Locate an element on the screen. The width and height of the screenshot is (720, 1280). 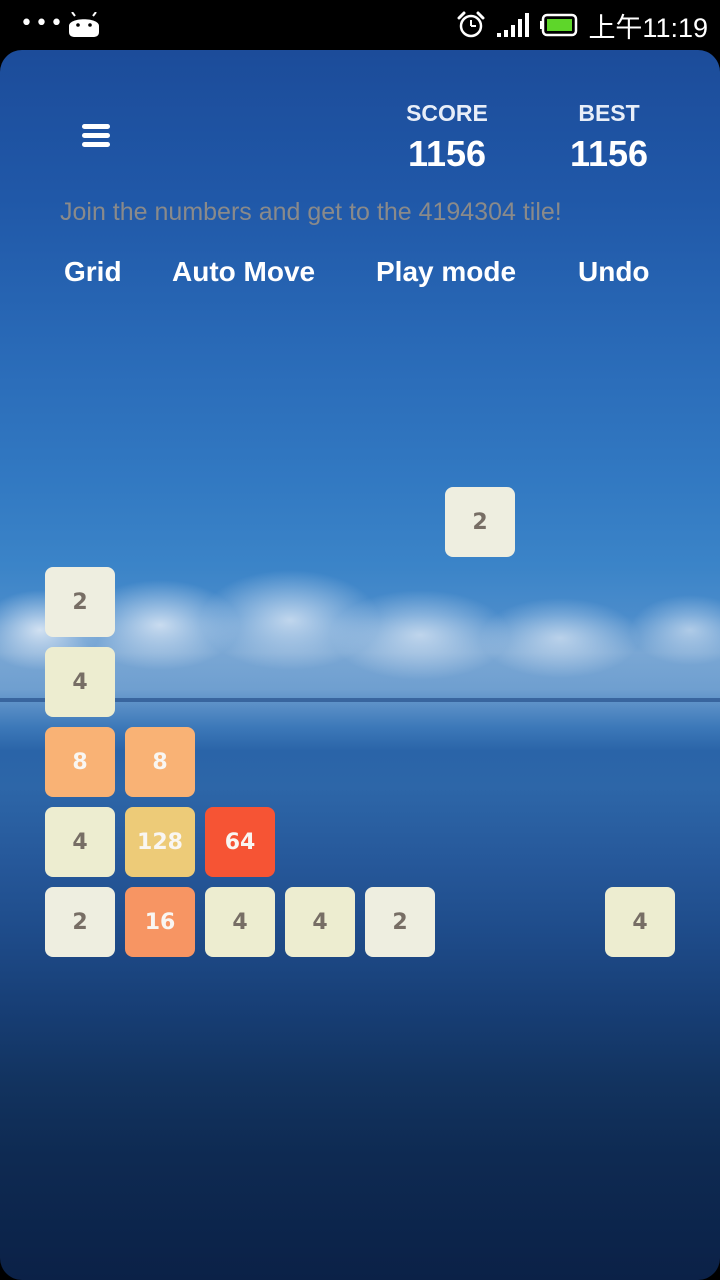
tile-64: 64 is located at coordinates (240, 842).